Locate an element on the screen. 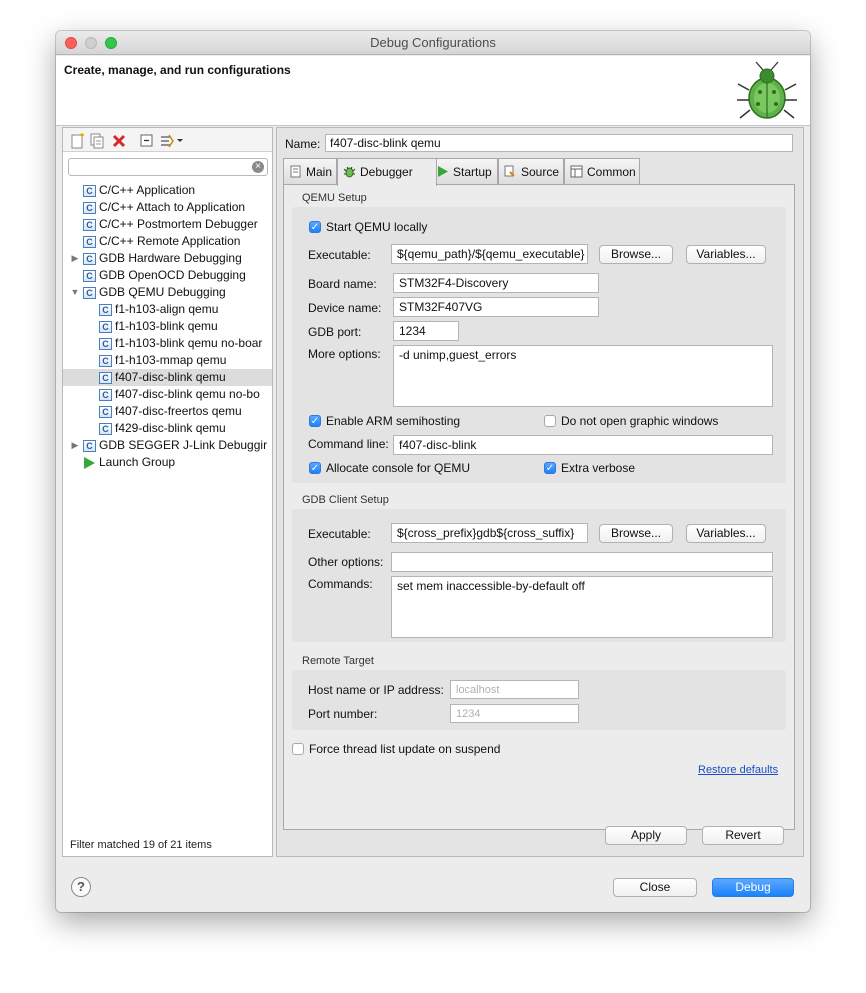 This screenshot has height=993, width=866. tree-item-label: f407-disc-blink qemu is located at coordinates (170, 377).